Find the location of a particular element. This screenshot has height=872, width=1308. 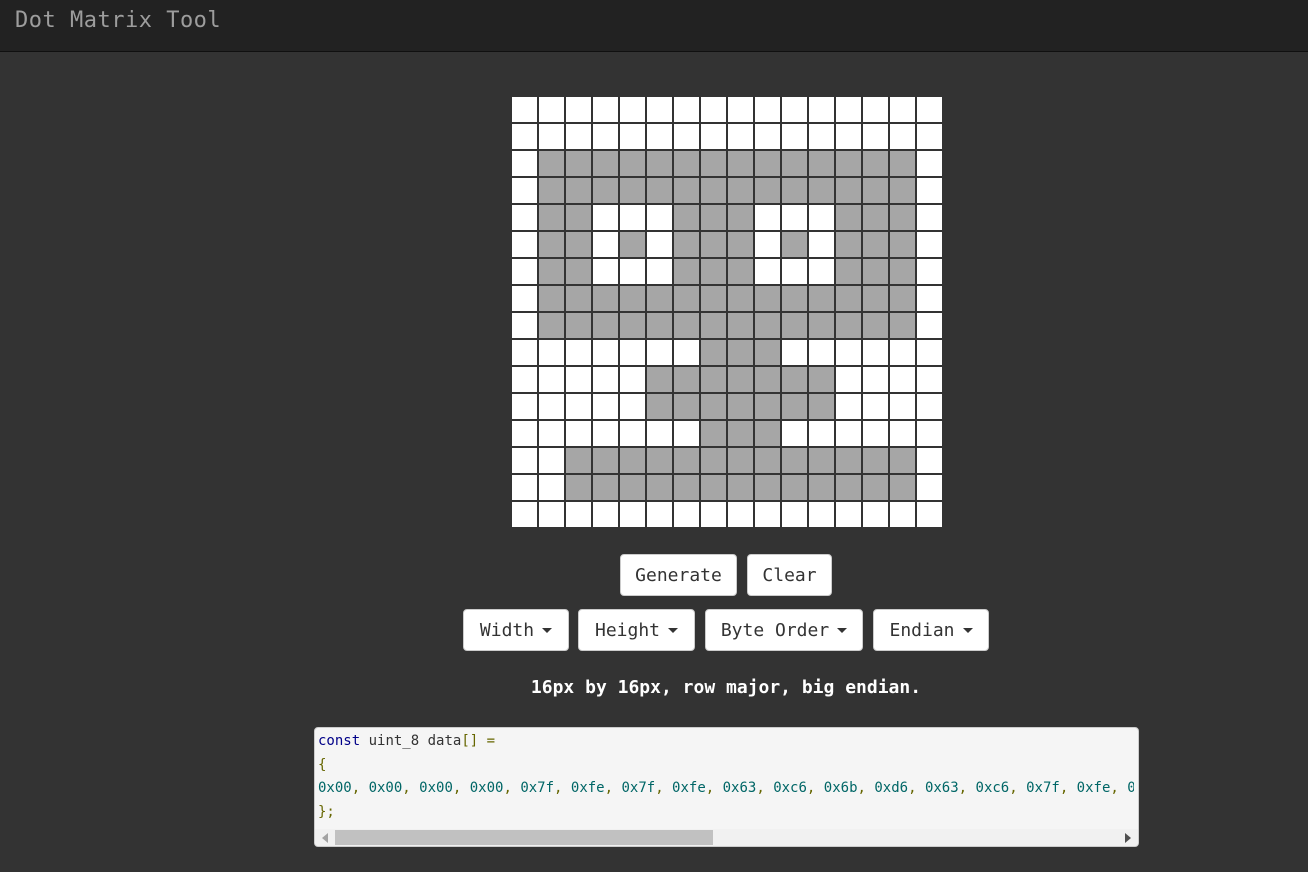

app-title: Dot Matrix Tool is located at coordinates (118, 20).